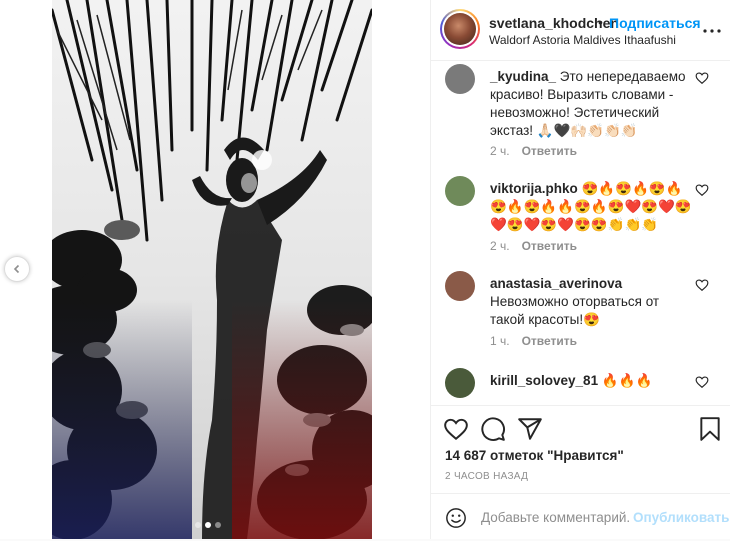  I want to click on author-avatar, so click(460, 29).